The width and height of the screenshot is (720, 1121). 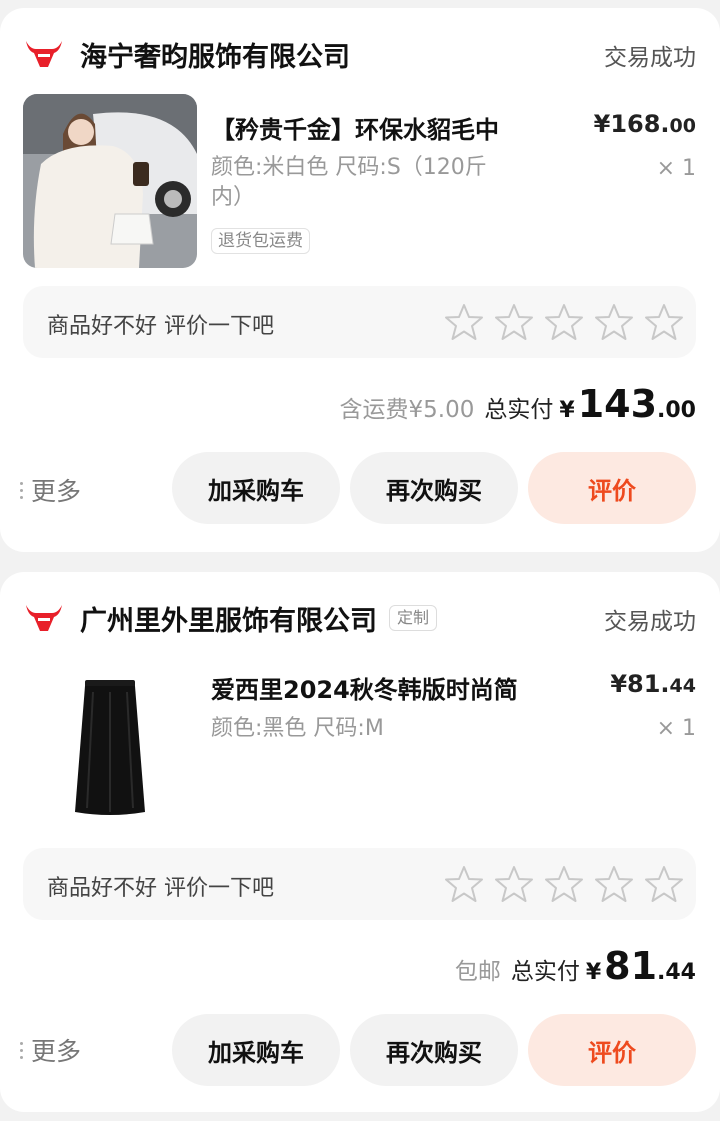 I want to click on total-integer: 81, so click(x=631, y=966).